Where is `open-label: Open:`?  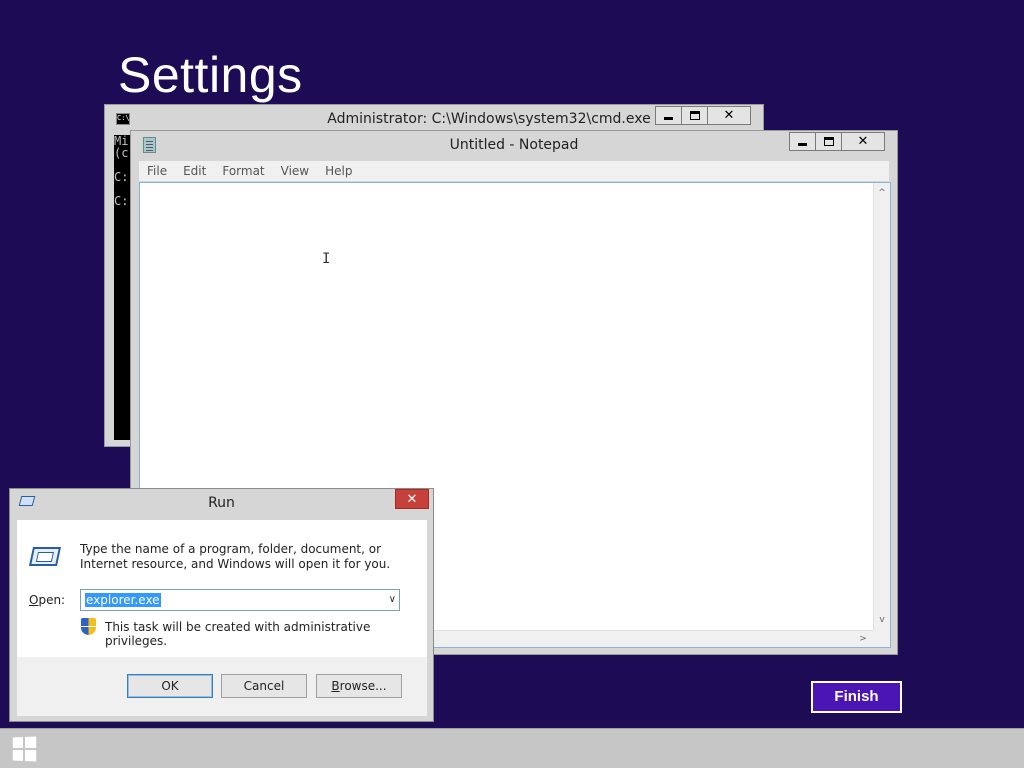
open-label: Open: is located at coordinates (47, 600).